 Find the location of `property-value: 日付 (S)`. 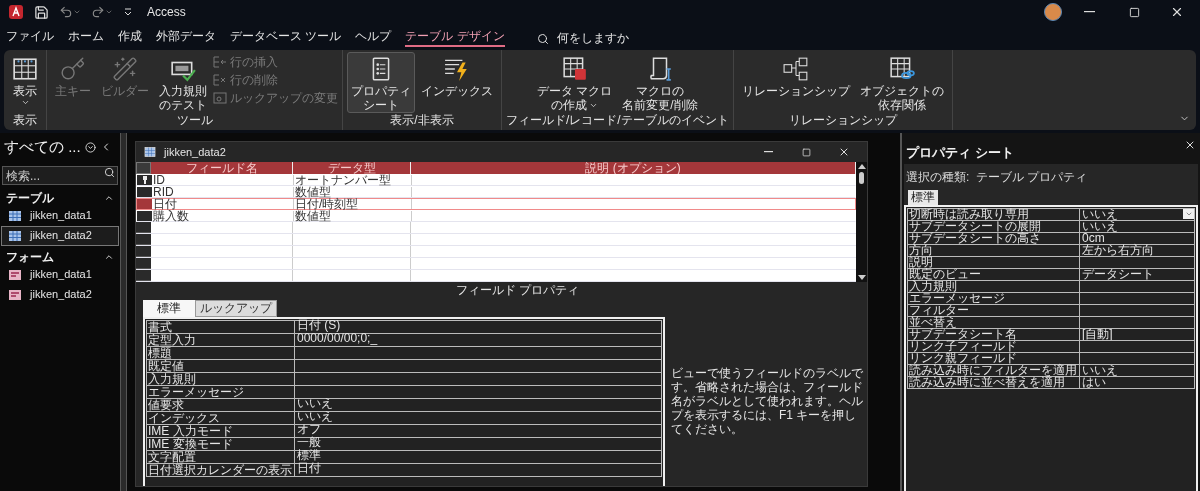

property-value: 日付 (S) is located at coordinates (478, 325).